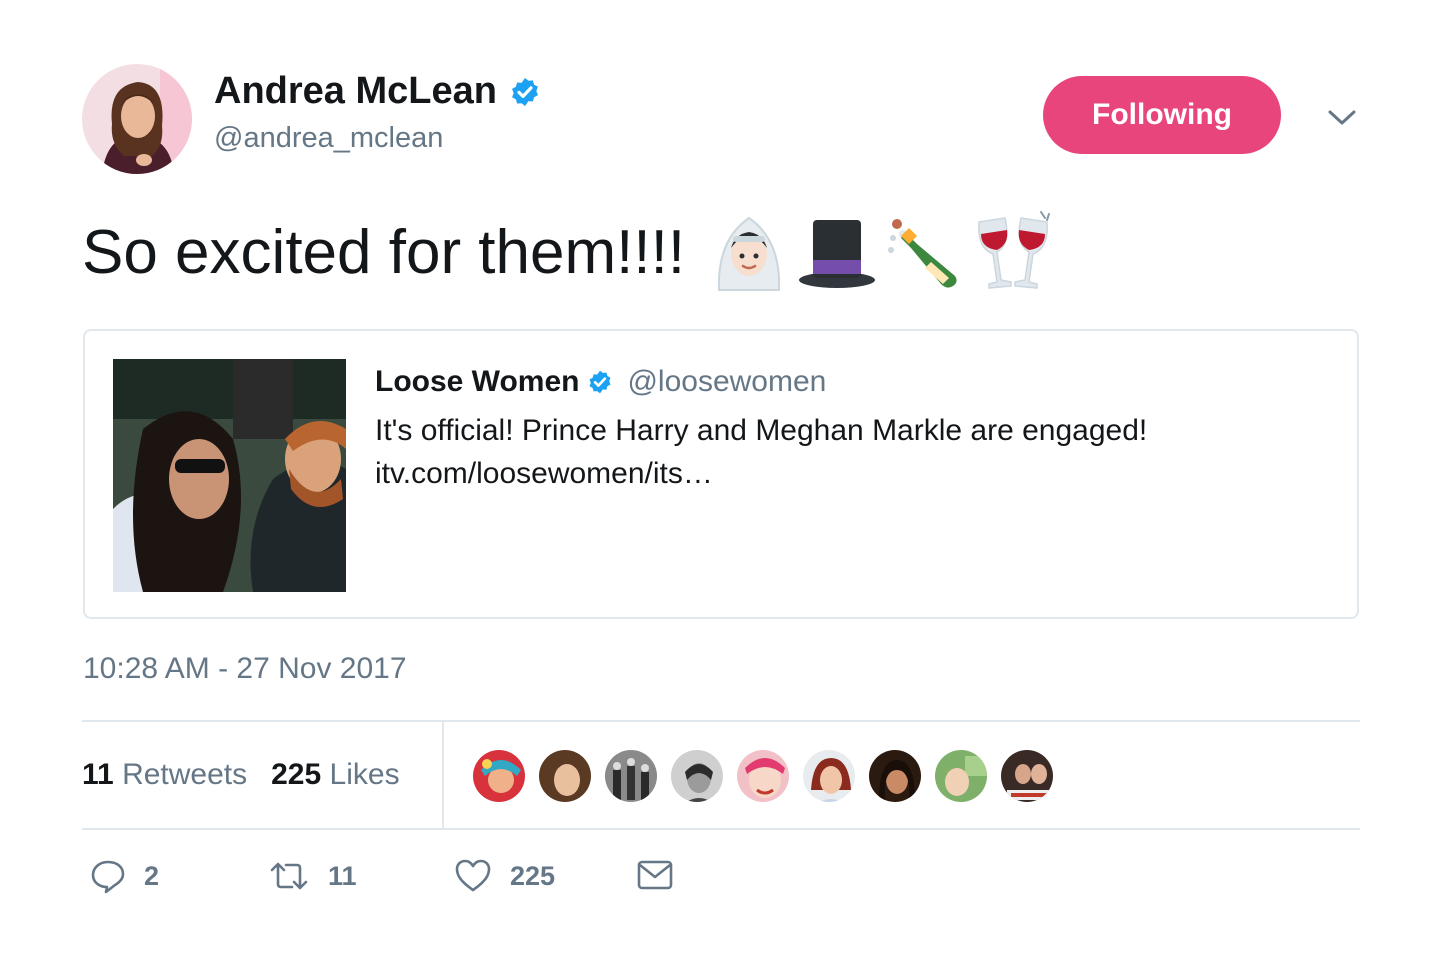 The image size is (1440, 965). I want to click on quoted-tweet-image, so click(229, 475).